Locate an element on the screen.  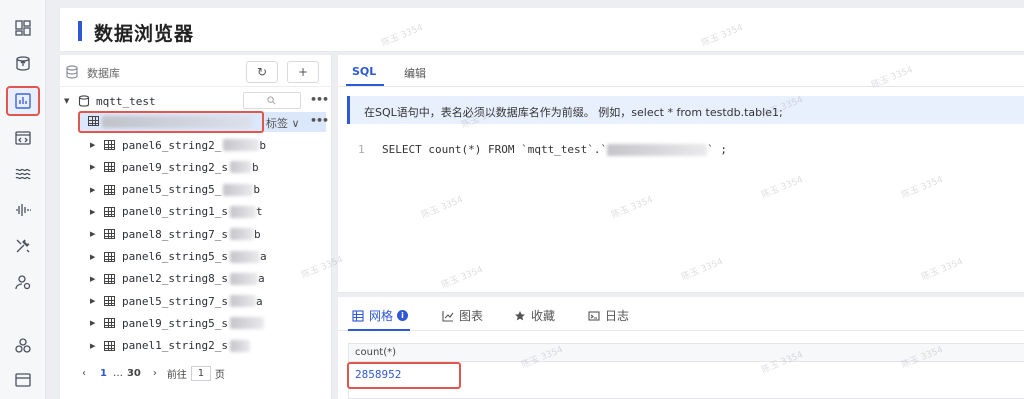
tab-log-label: 日志 is located at coordinates (617, 316).